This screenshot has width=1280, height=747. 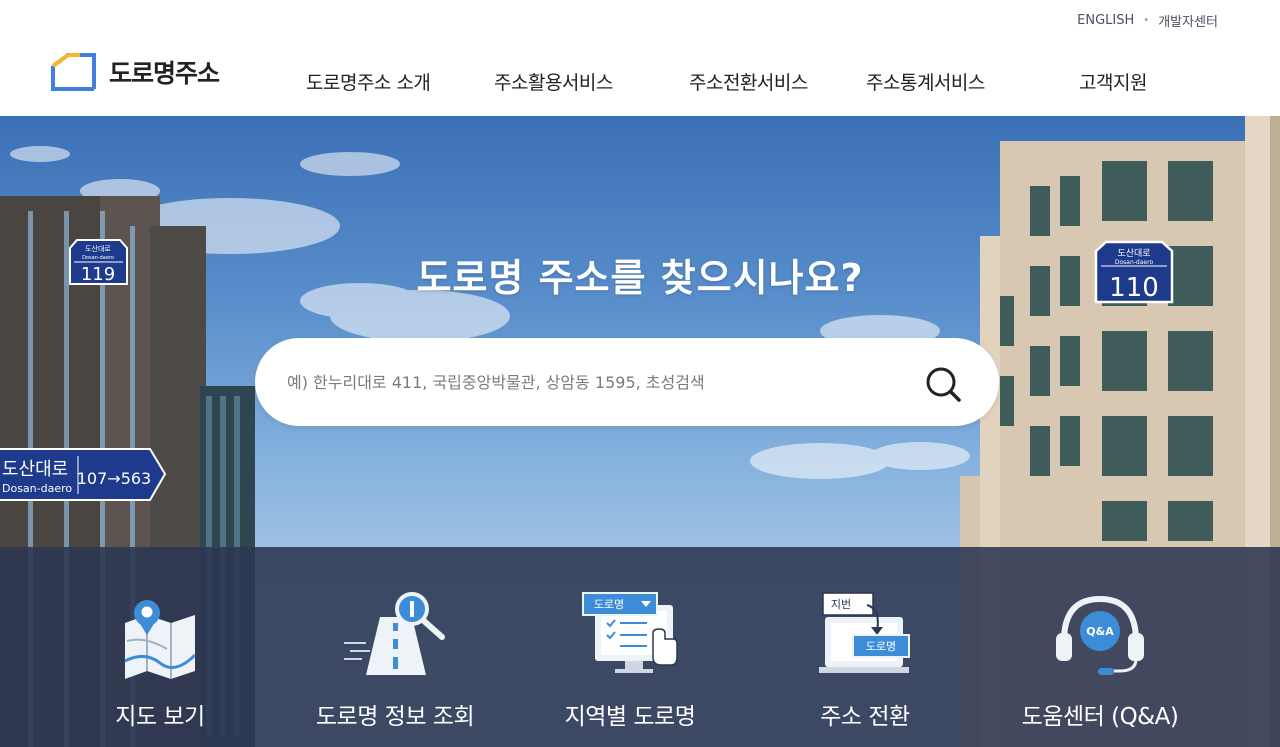 I want to click on nav-utilization-service: 주소활용서비스, so click(x=553, y=81).